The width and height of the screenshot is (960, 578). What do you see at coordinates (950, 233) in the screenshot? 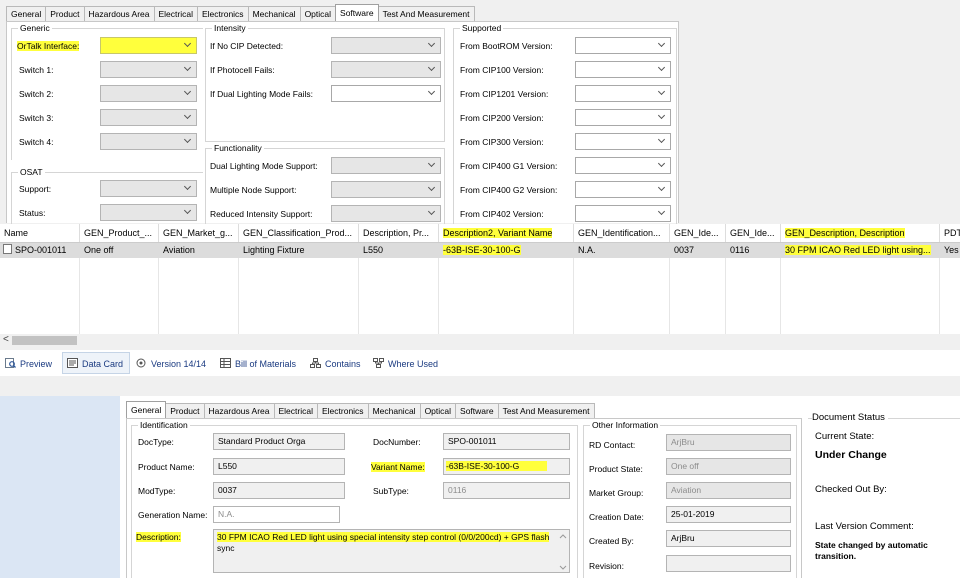
I see `col-header-pdt: PDT` at bounding box center [950, 233].